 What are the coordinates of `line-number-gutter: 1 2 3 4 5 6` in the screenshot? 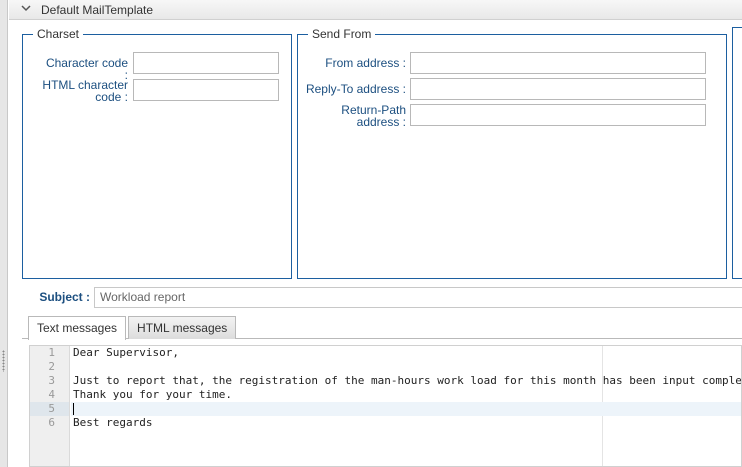 It's located at (50, 406).